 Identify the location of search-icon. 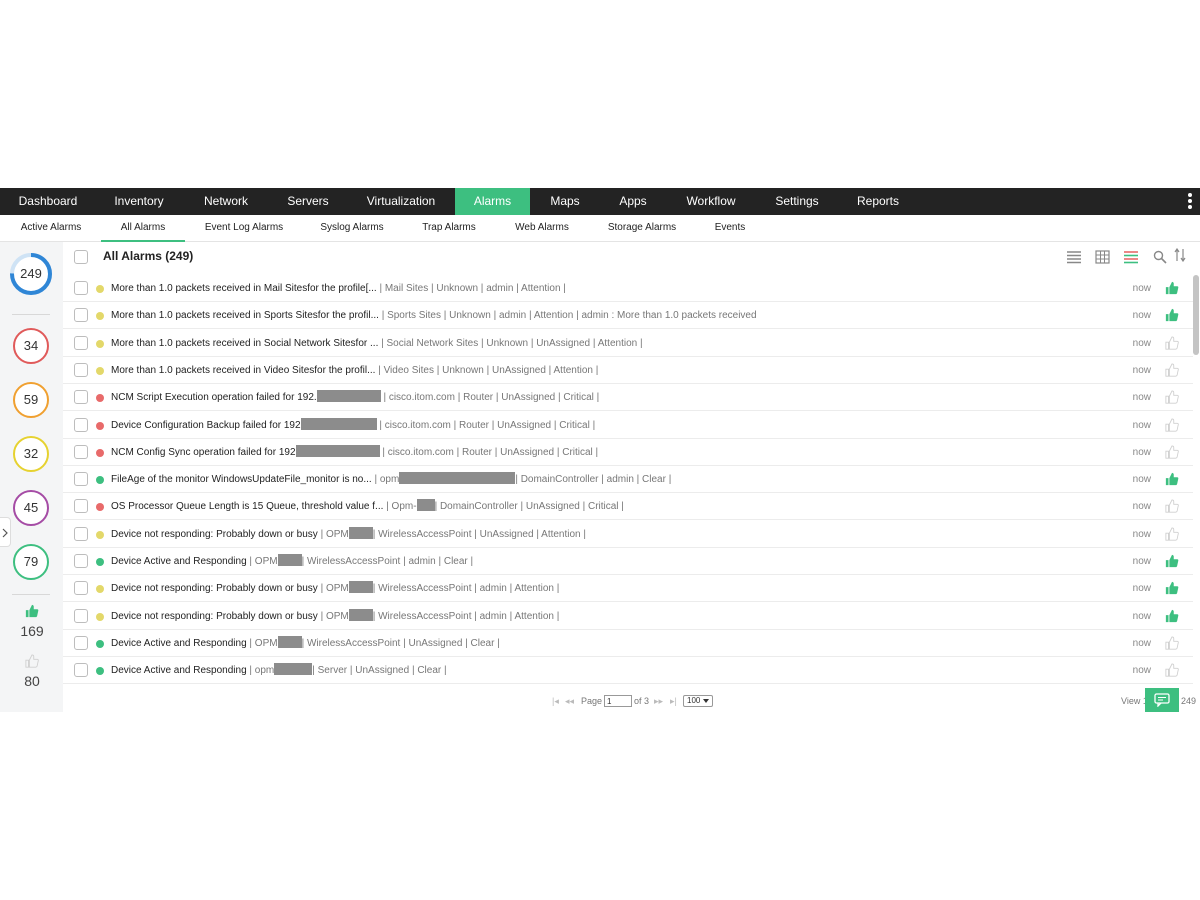
(1160, 257).